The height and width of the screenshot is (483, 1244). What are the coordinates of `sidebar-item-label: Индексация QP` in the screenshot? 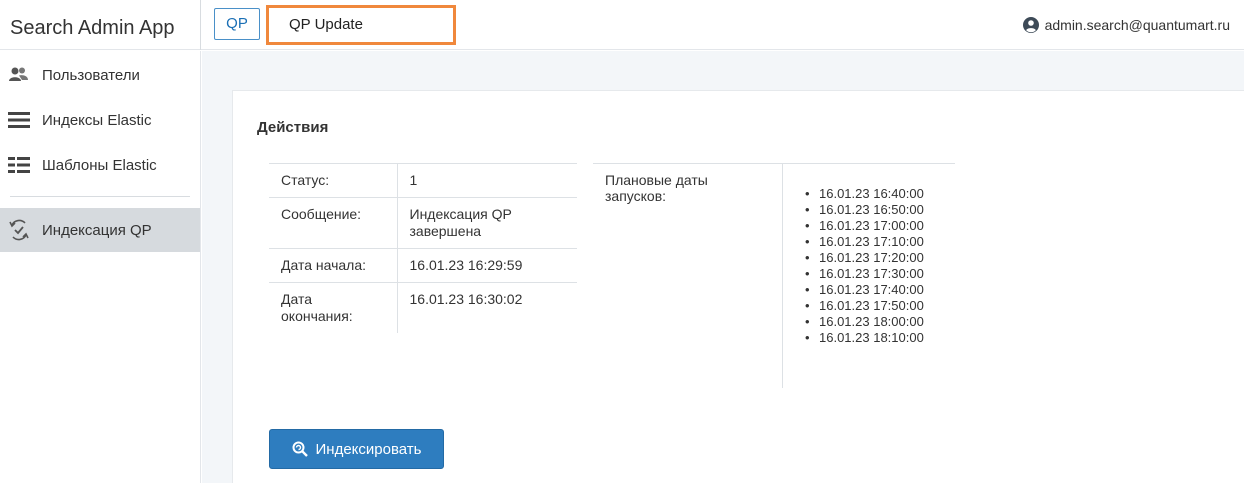 It's located at (97, 230).